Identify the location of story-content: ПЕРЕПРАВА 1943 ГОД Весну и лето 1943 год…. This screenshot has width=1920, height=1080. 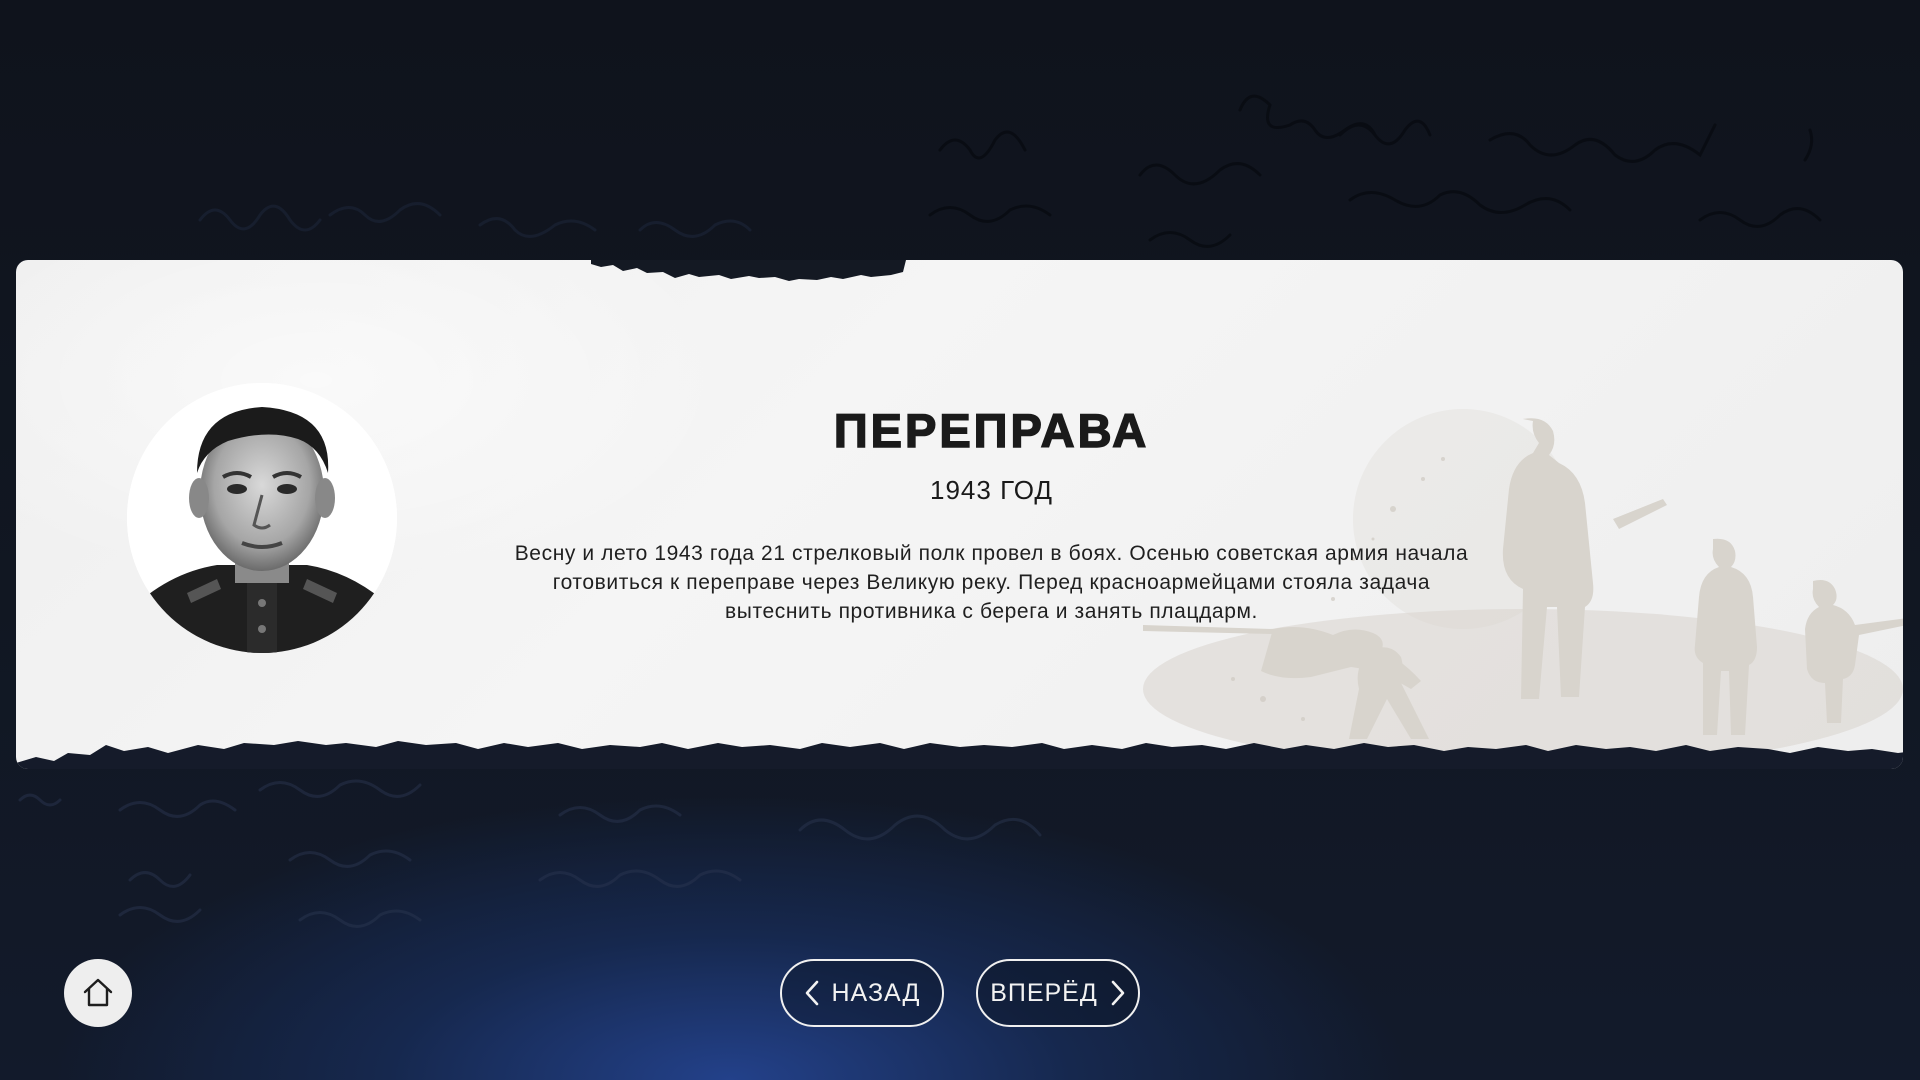
(991, 515).